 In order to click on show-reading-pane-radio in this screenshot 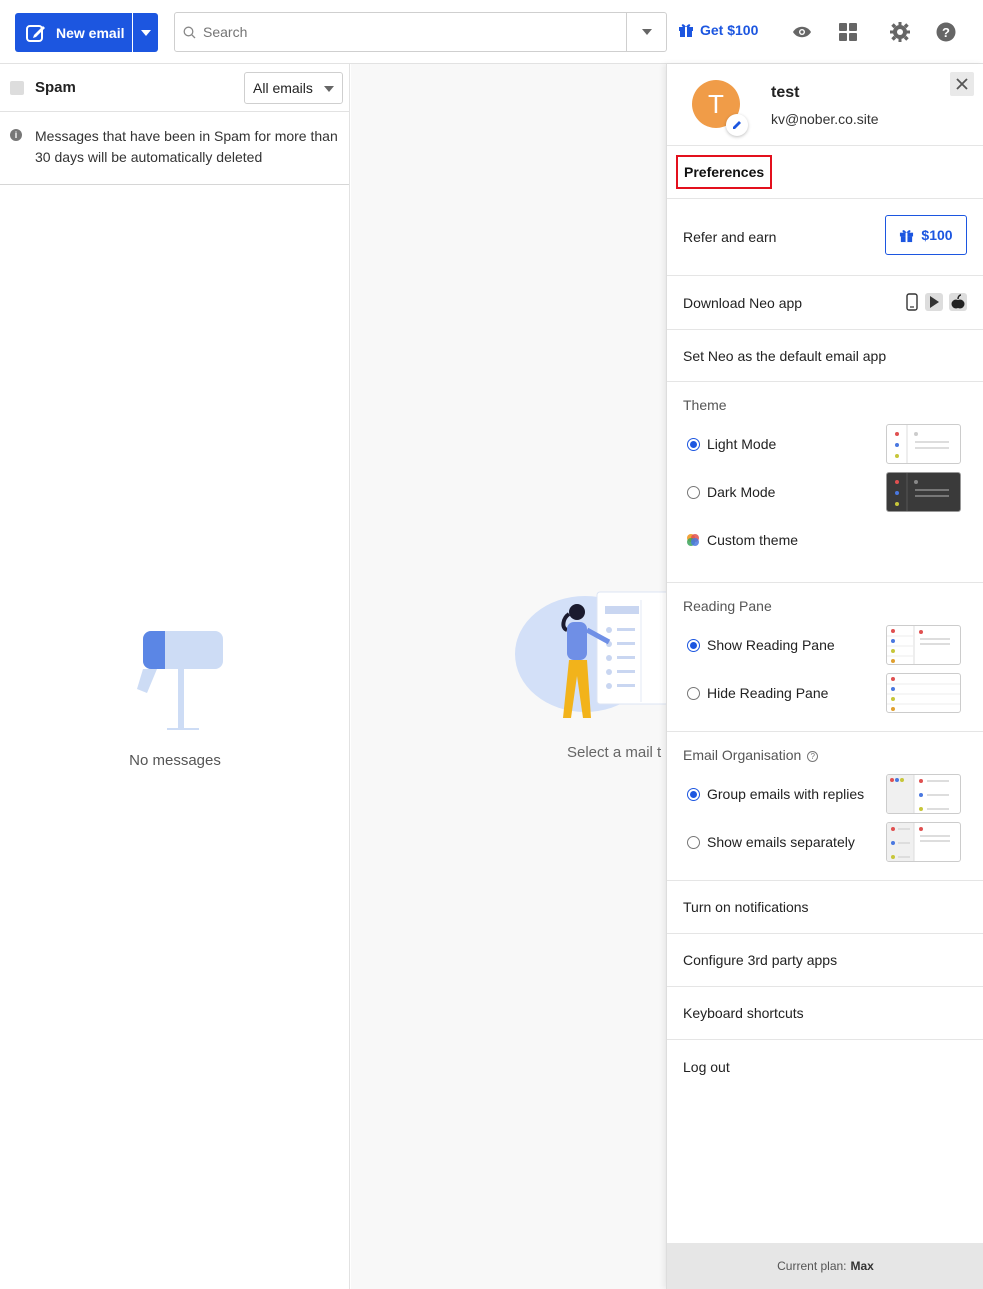, I will do `click(693, 645)`.